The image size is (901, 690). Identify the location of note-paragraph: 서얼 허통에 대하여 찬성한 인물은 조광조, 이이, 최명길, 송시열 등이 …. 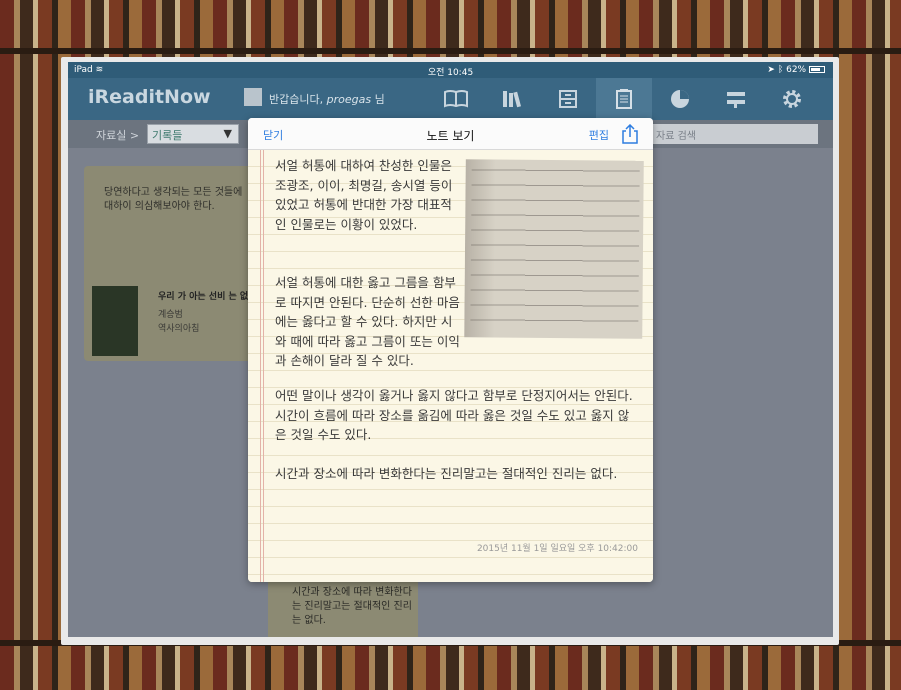
(364, 195).